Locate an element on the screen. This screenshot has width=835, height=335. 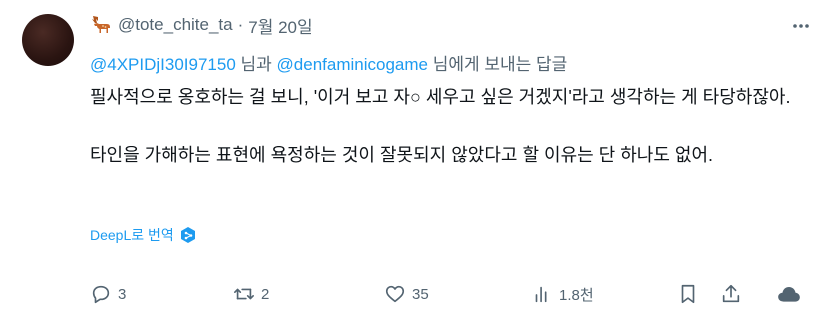
deer-emoji-icon is located at coordinates (101, 24).